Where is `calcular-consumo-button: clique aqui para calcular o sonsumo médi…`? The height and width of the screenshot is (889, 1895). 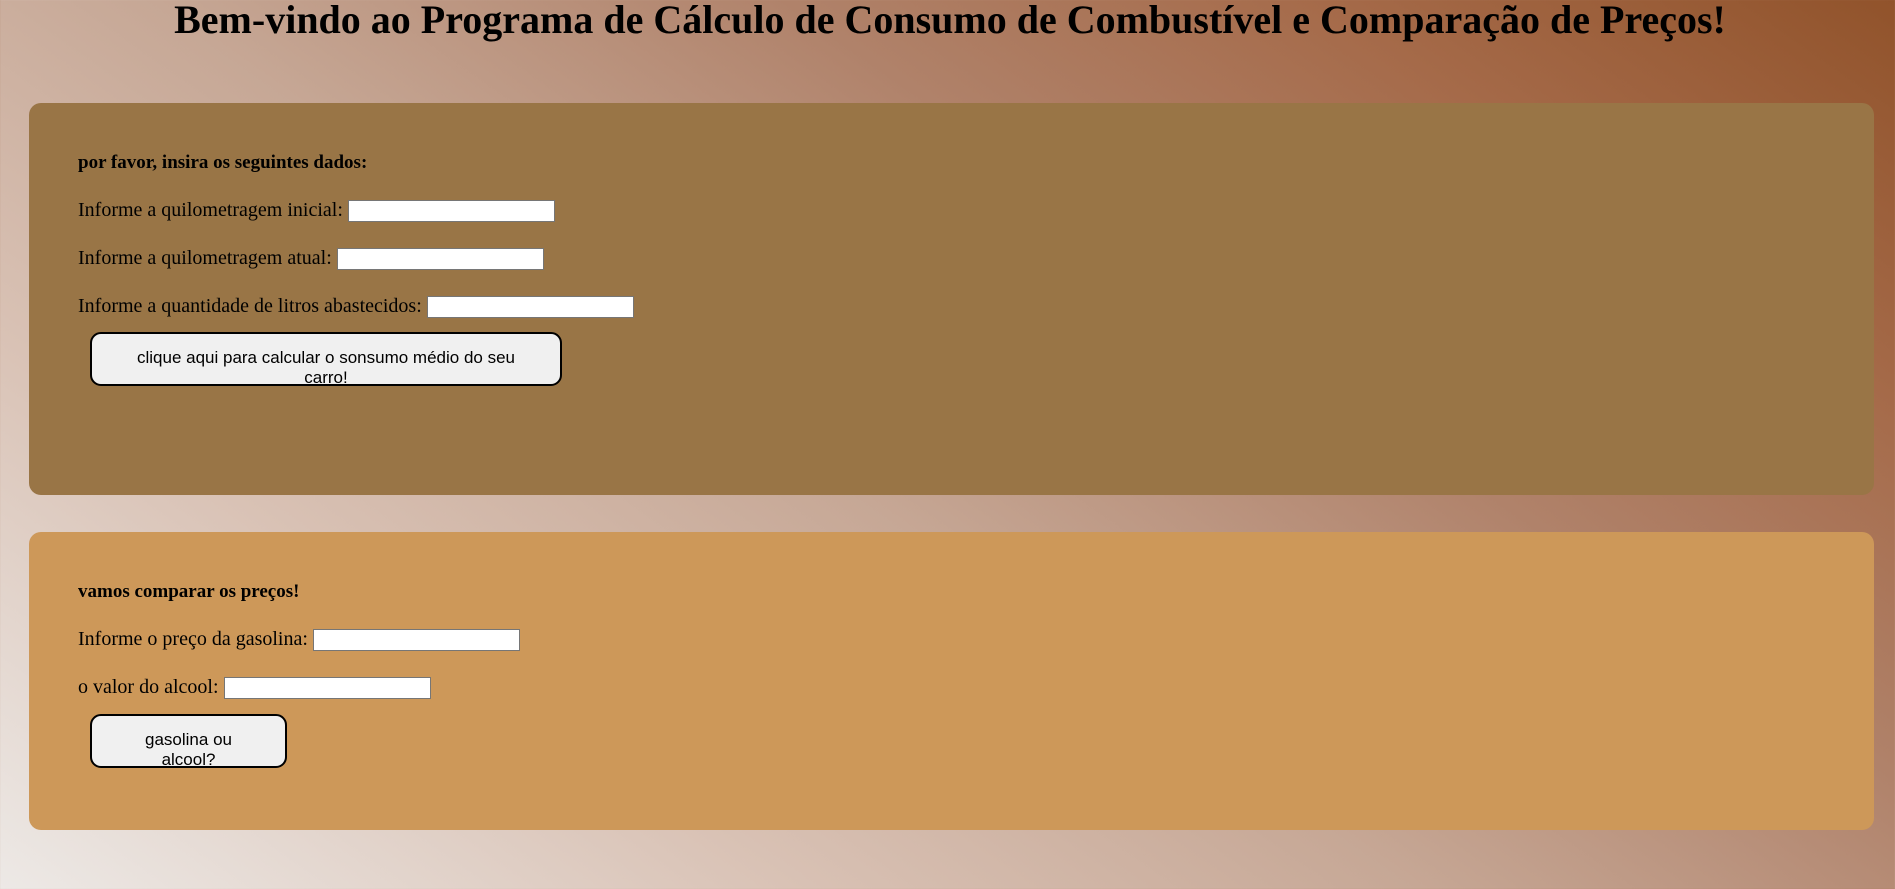
calcular-consumo-button: clique aqui para calcular o sonsumo médi… is located at coordinates (326, 359).